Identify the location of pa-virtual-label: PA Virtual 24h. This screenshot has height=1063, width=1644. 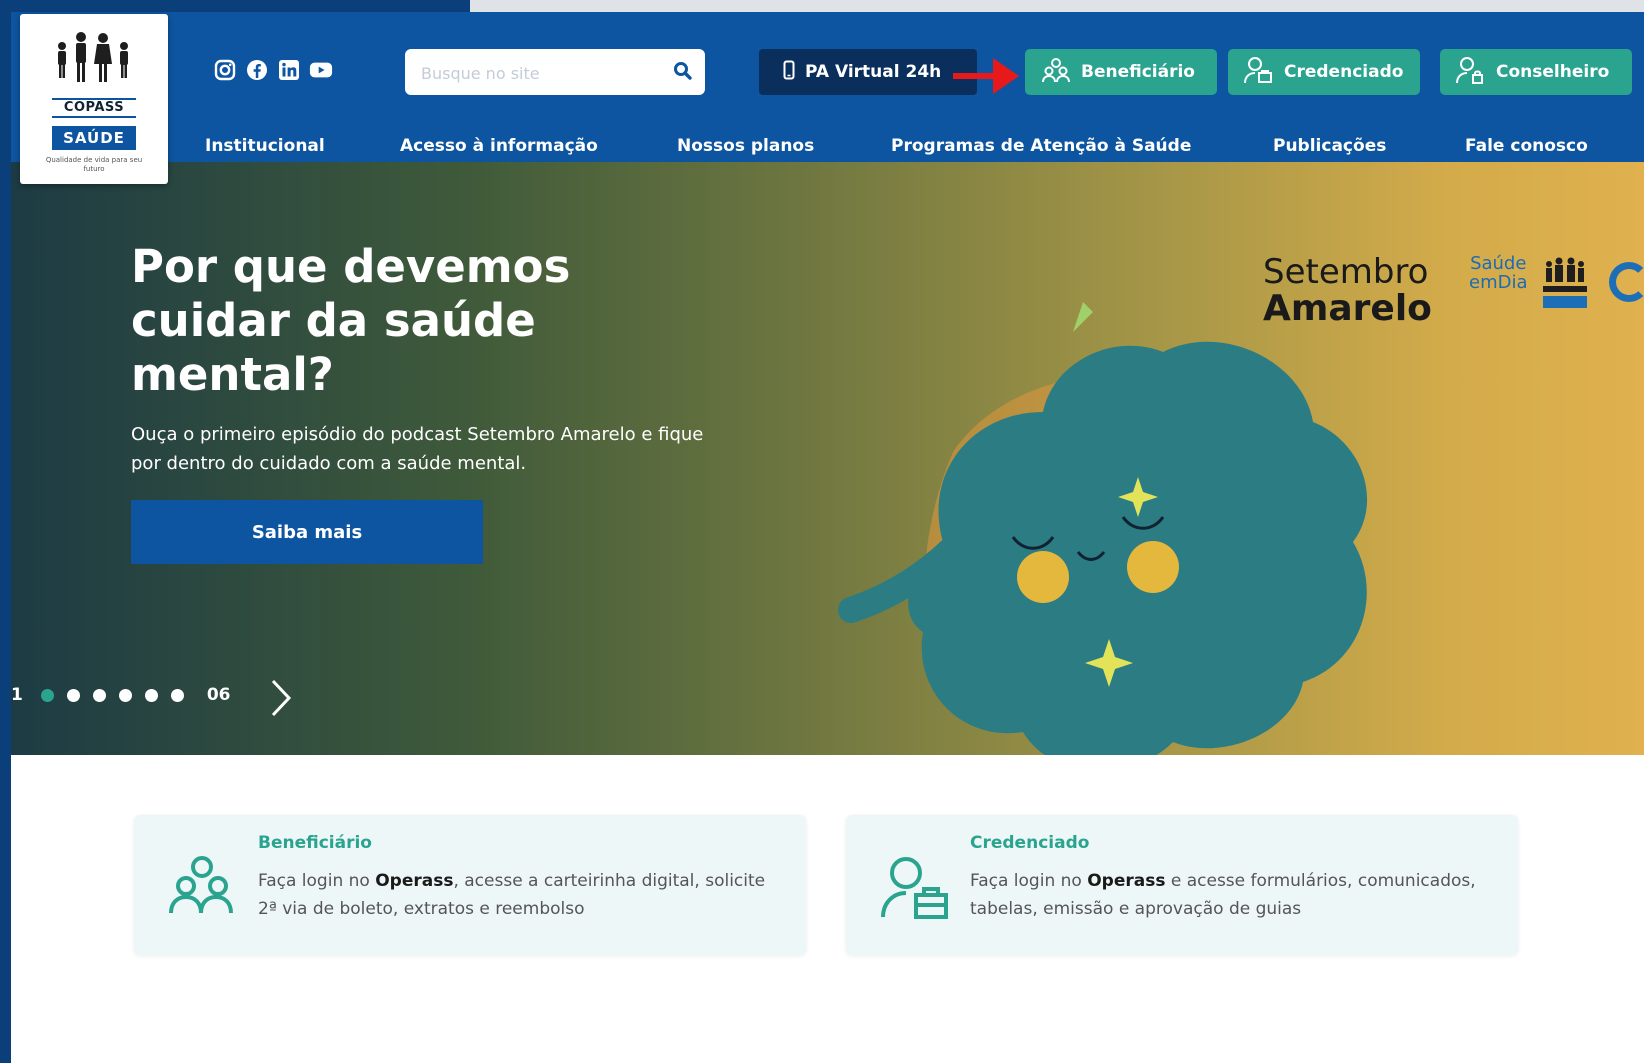
(873, 72).